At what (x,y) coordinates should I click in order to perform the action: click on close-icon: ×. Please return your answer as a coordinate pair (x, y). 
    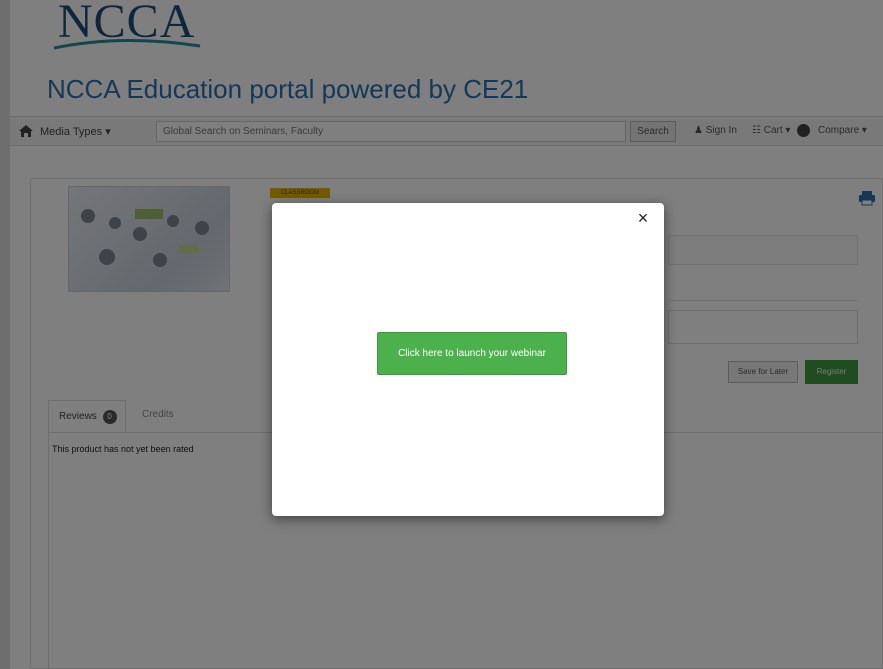
    Looking at the image, I should click on (643, 218).